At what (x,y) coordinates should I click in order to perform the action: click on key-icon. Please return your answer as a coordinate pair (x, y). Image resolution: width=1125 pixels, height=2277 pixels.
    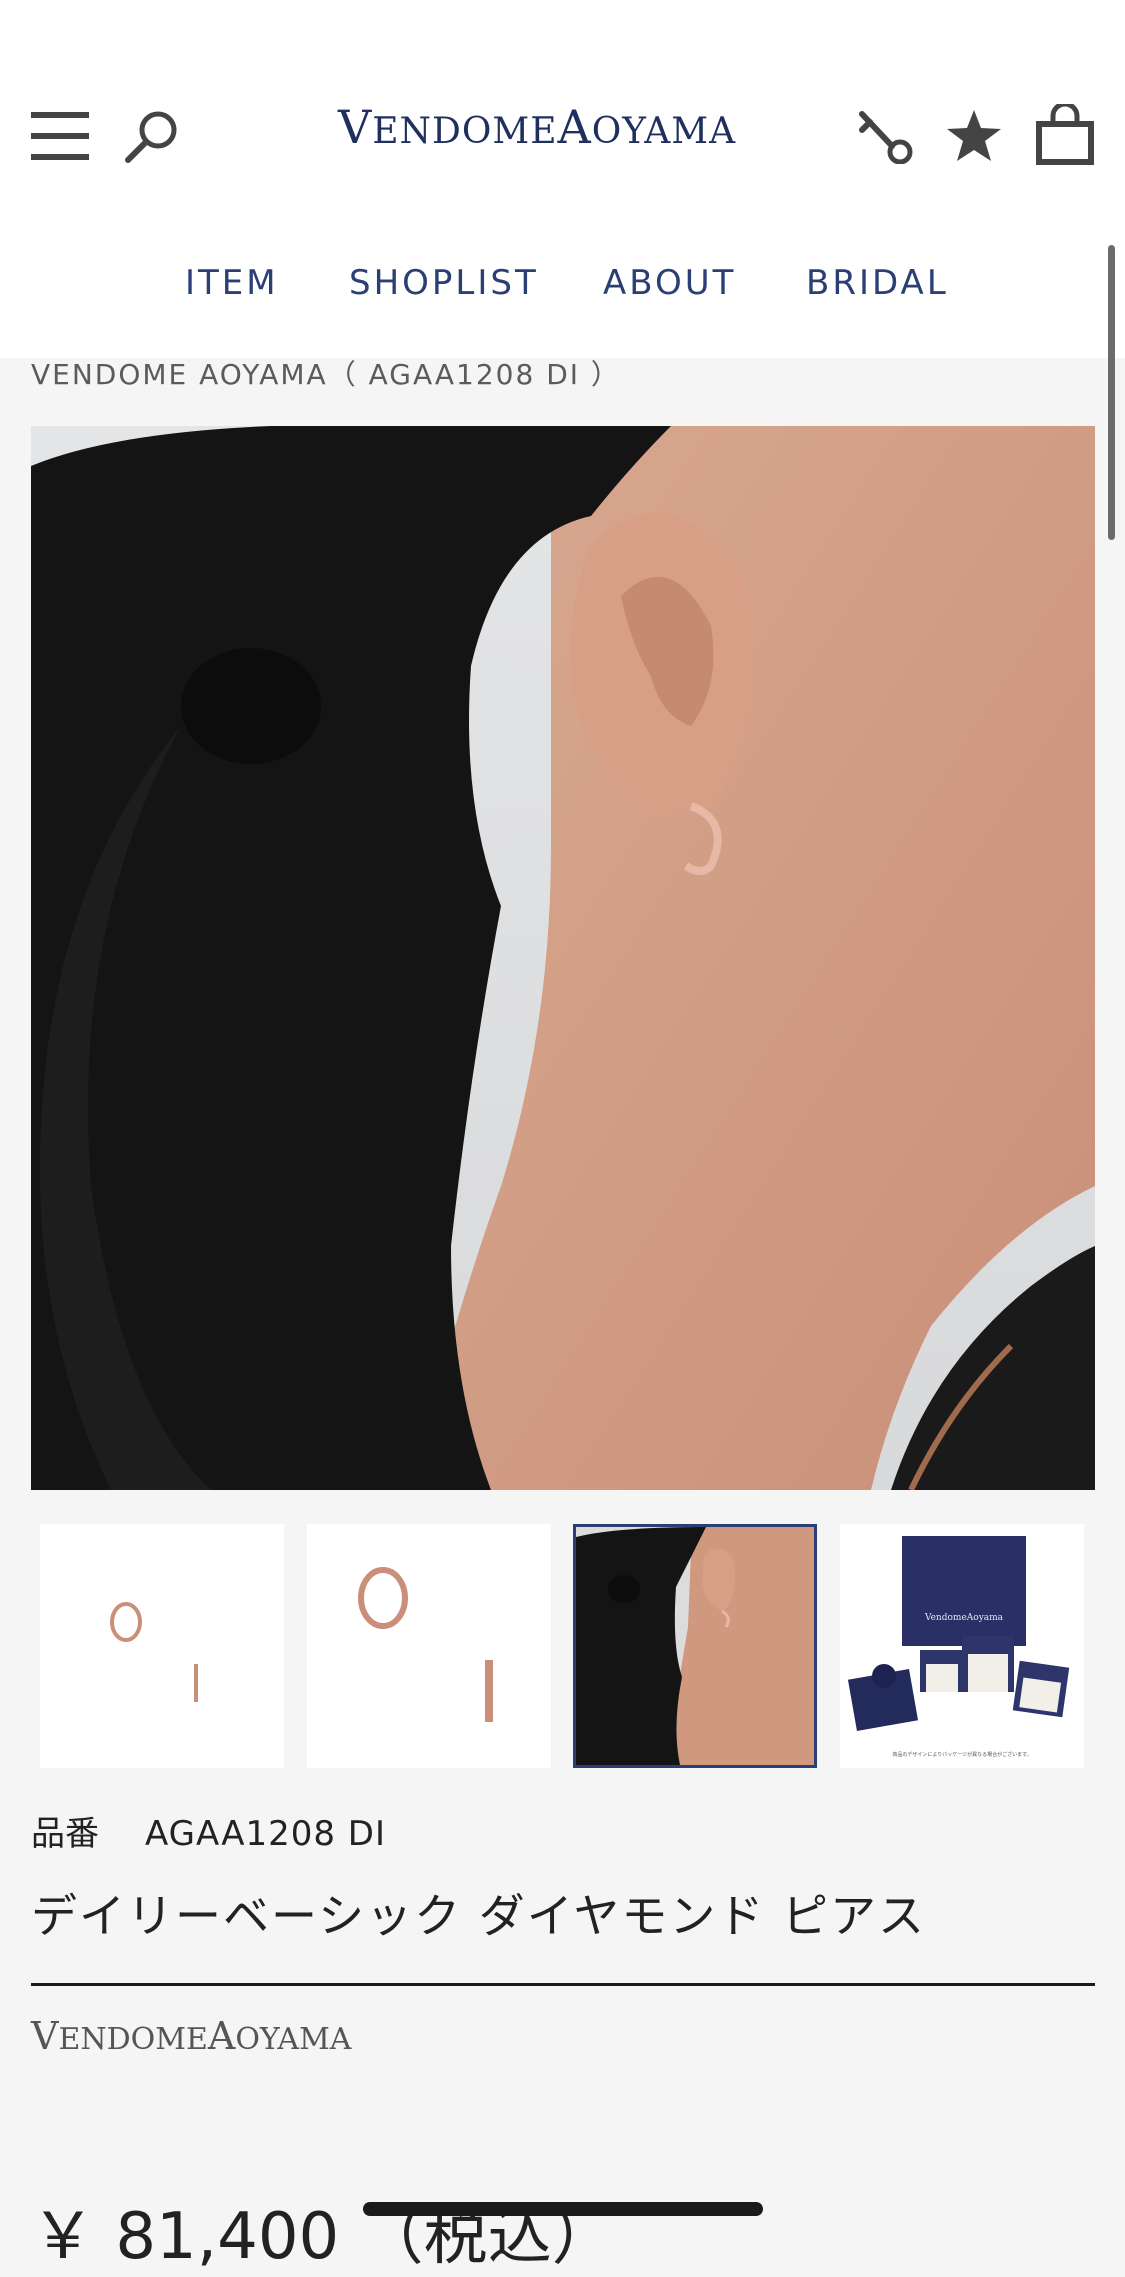
    Looking at the image, I should click on (886, 136).